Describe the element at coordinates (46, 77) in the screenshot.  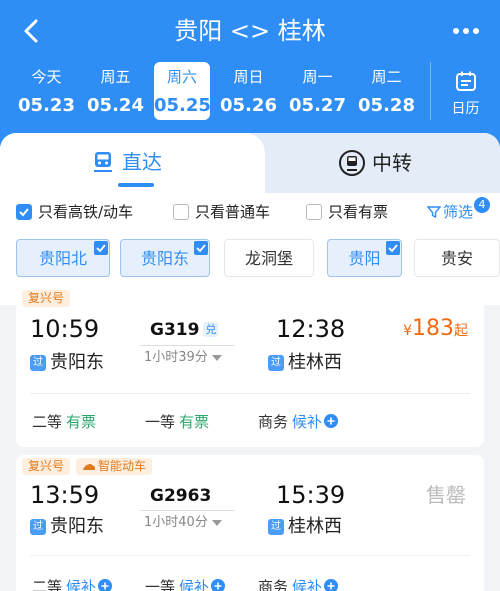
I see `date-weekday: 今天` at that location.